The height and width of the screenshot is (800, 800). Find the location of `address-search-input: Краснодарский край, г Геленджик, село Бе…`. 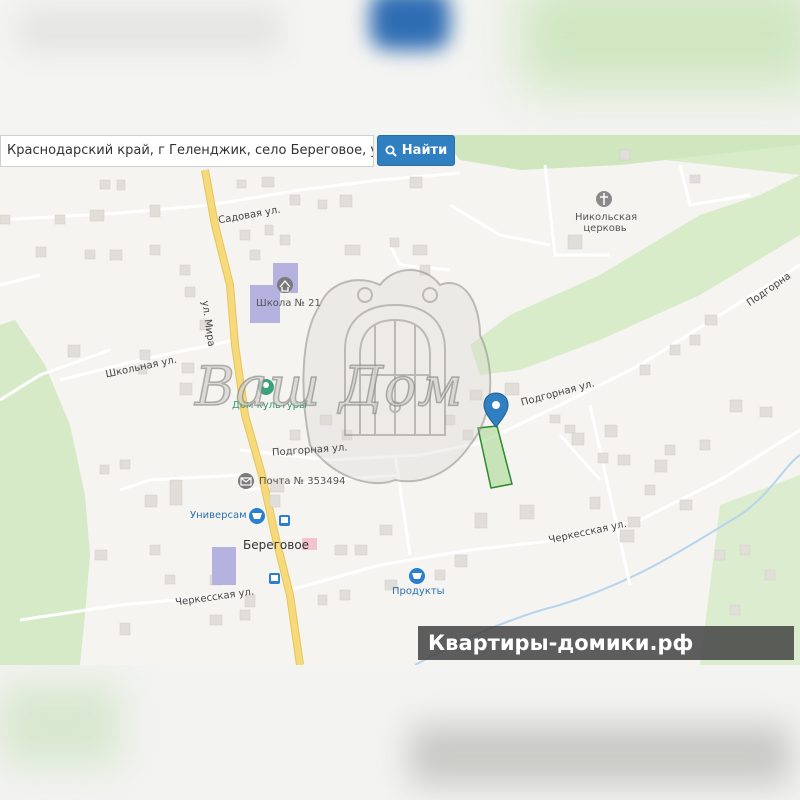

address-search-input: Краснодарский край, г Геленджик, село Бе… is located at coordinates (187, 151).